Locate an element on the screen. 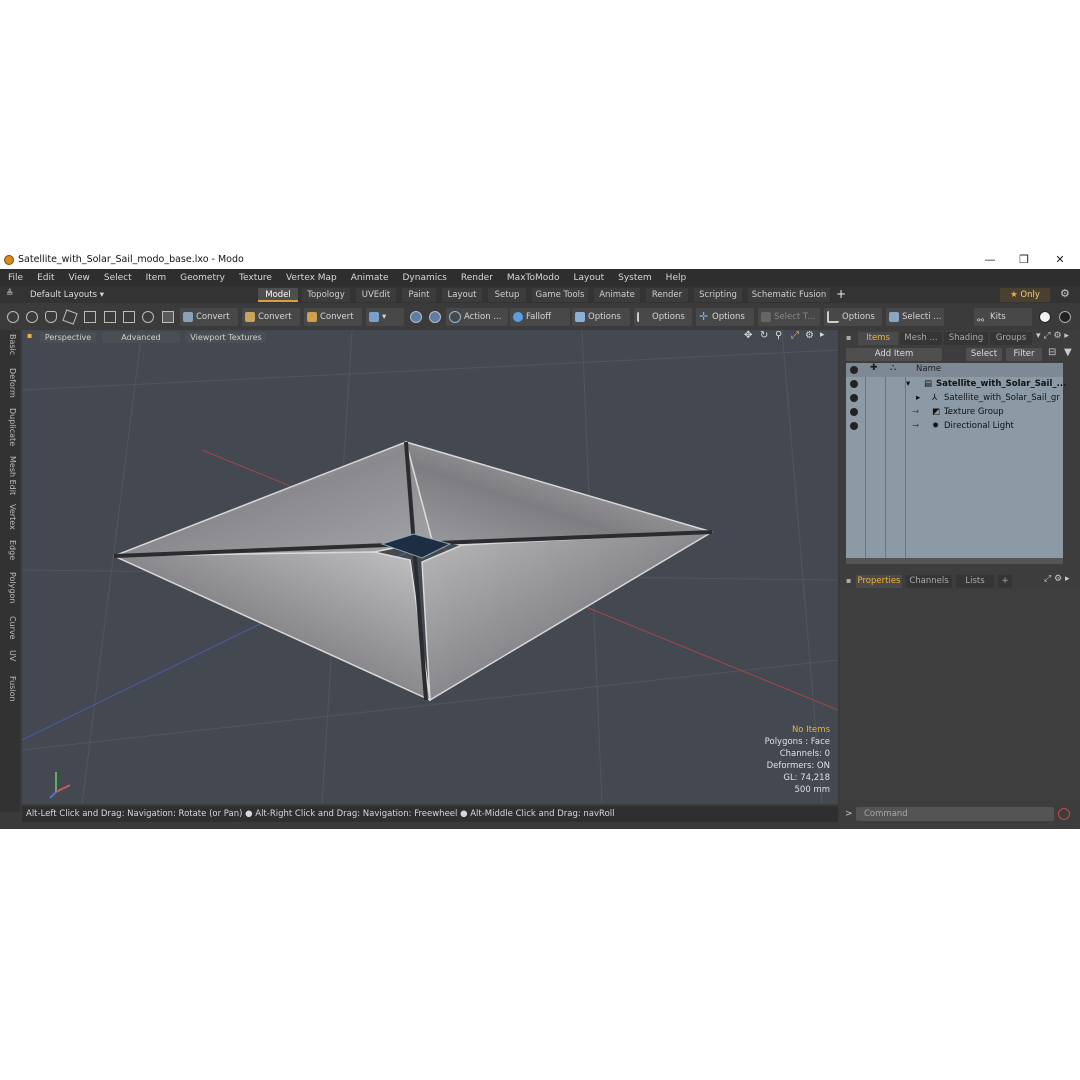  command-clear-icon is located at coordinates (1064, 814).